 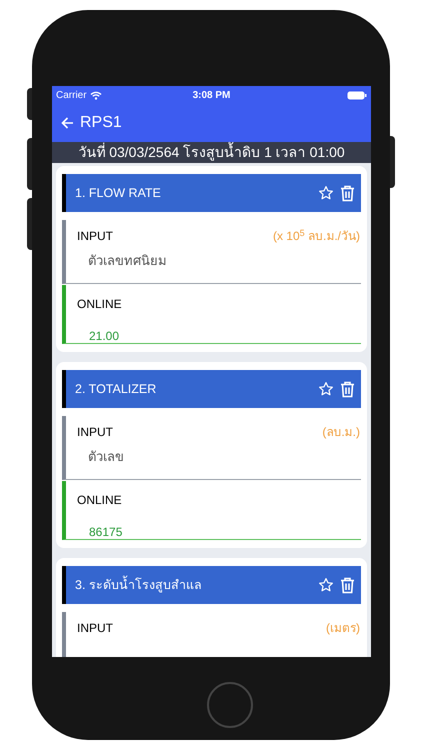 What do you see at coordinates (316, 236) in the screenshot?
I see `unit-label: (x 10$^{5}$ ลบ.ม./วัน)` at bounding box center [316, 236].